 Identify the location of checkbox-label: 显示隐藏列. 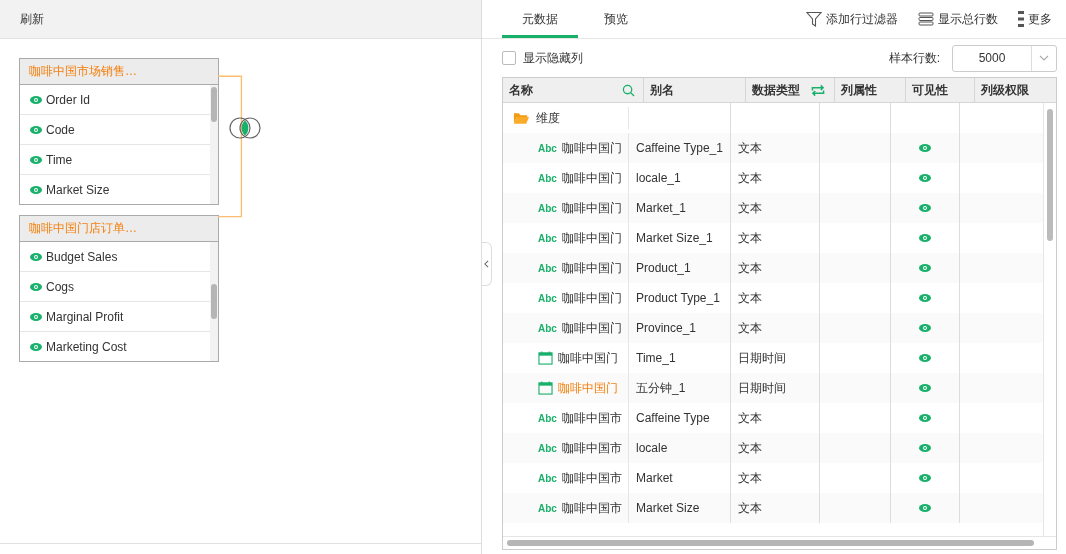
(553, 58).